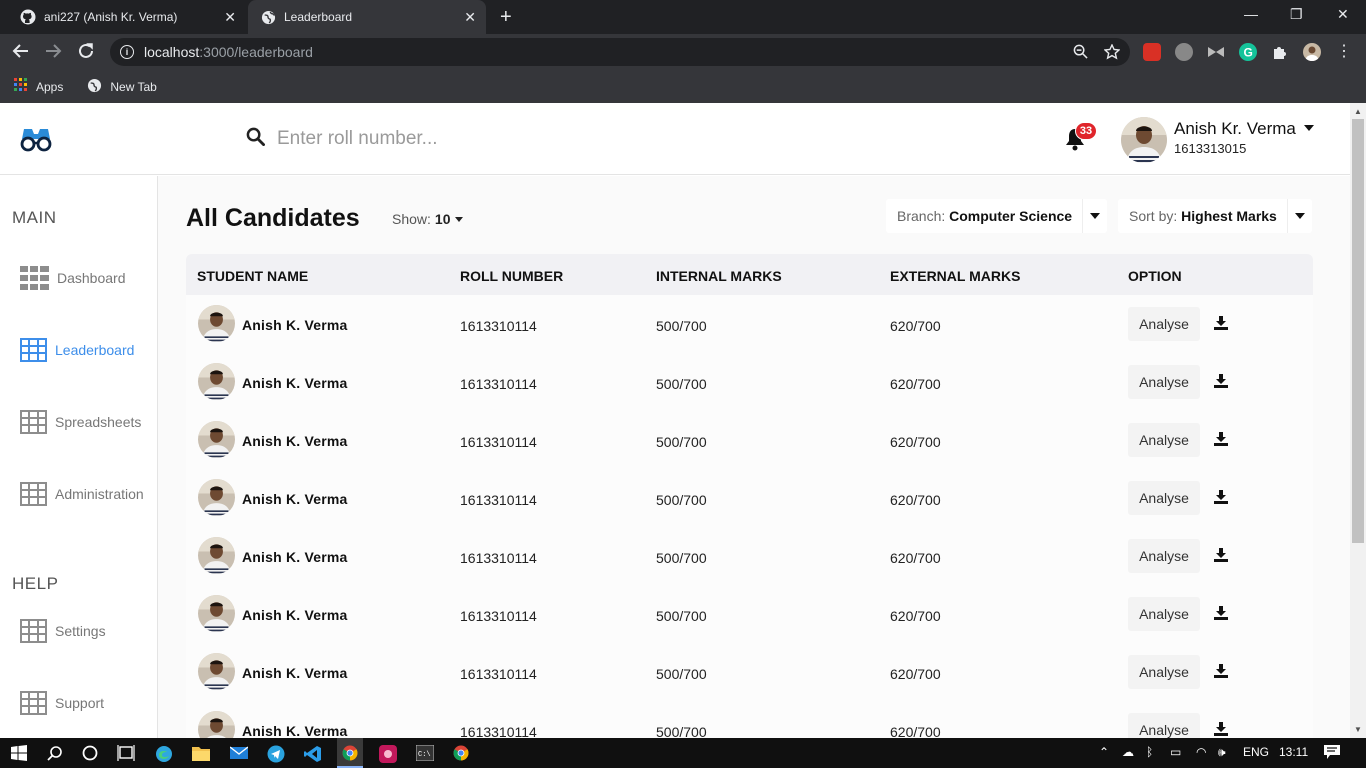 This screenshot has height=768, width=1366. What do you see at coordinates (1280, 52) in the screenshot?
I see `extensions-puzzle-icon` at bounding box center [1280, 52].